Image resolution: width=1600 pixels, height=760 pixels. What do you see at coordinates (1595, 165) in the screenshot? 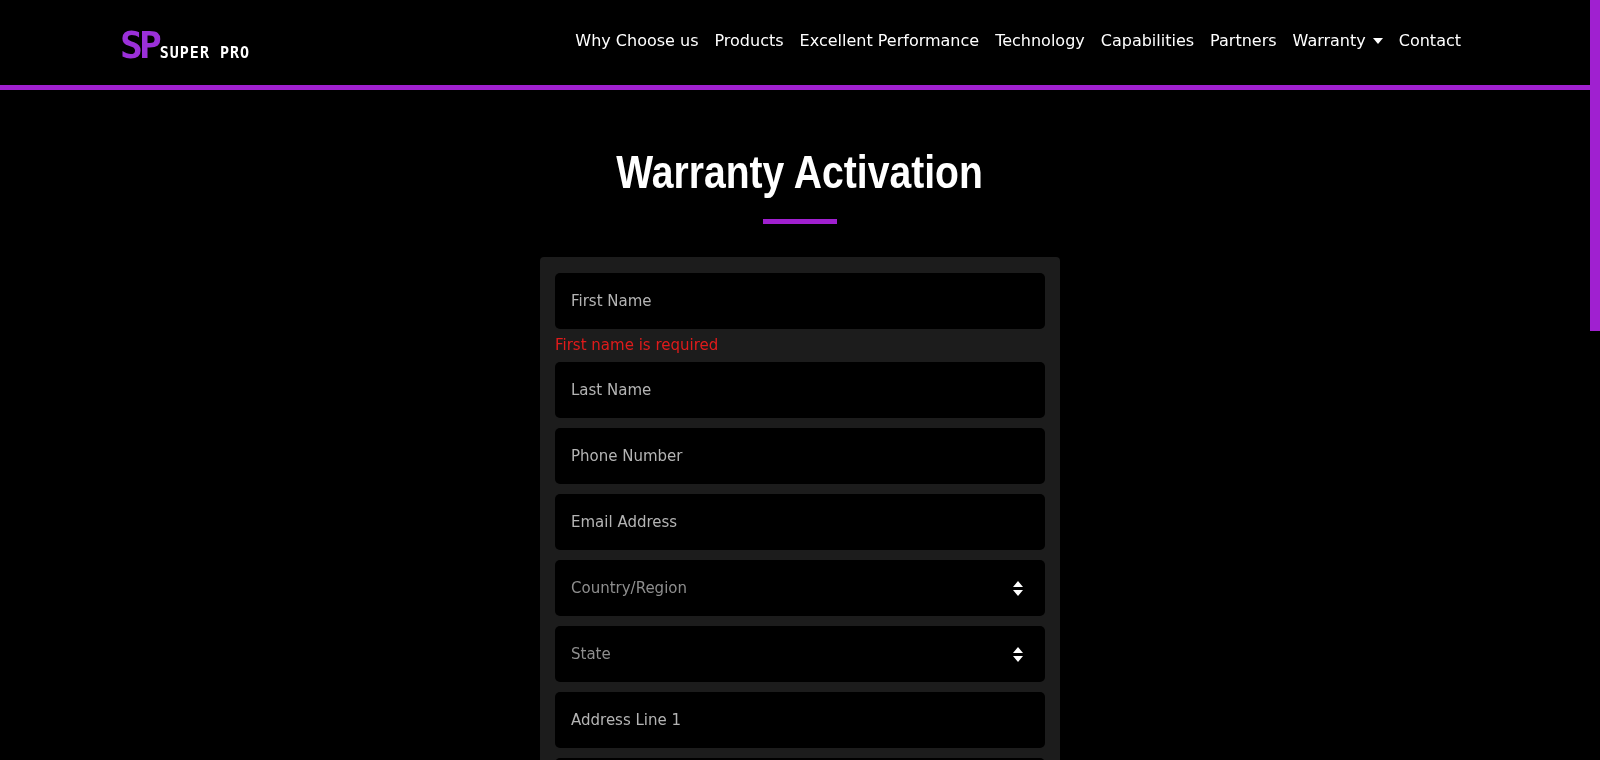
I see `scrollbar-thumb` at bounding box center [1595, 165].